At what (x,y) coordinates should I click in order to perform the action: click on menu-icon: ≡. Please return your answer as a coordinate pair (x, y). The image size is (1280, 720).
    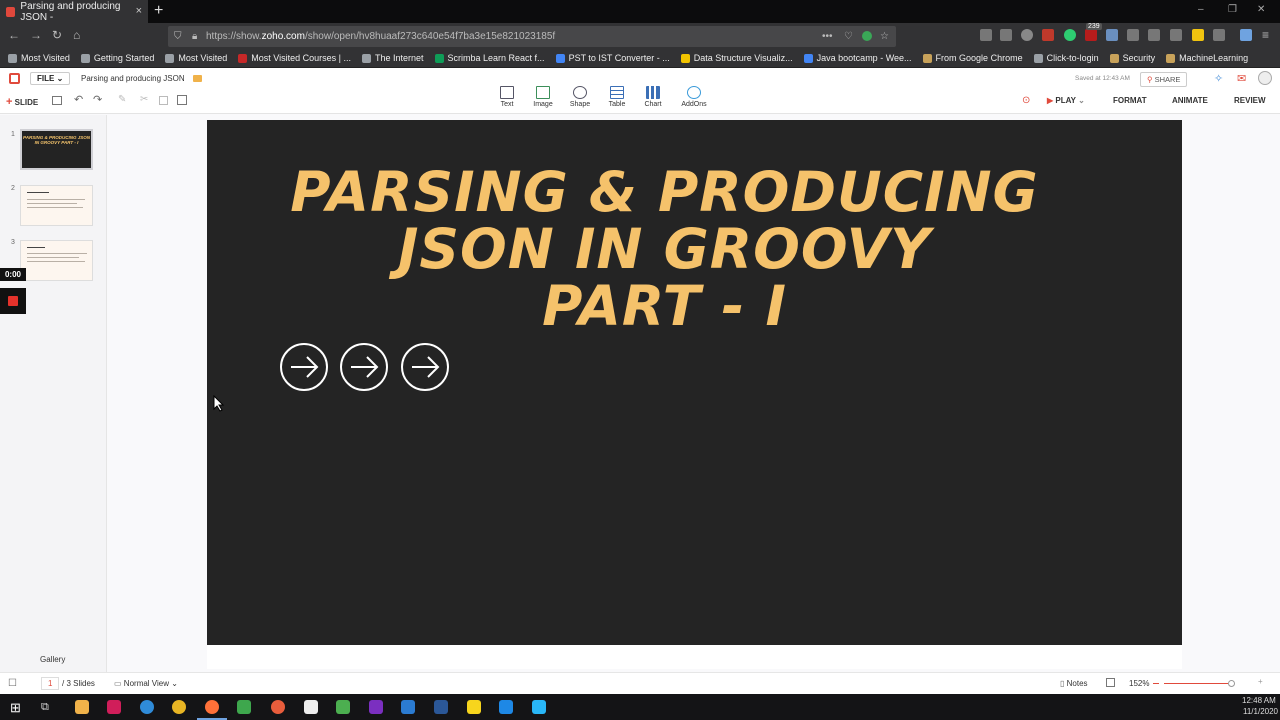
    Looking at the image, I should click on (1265, 35).